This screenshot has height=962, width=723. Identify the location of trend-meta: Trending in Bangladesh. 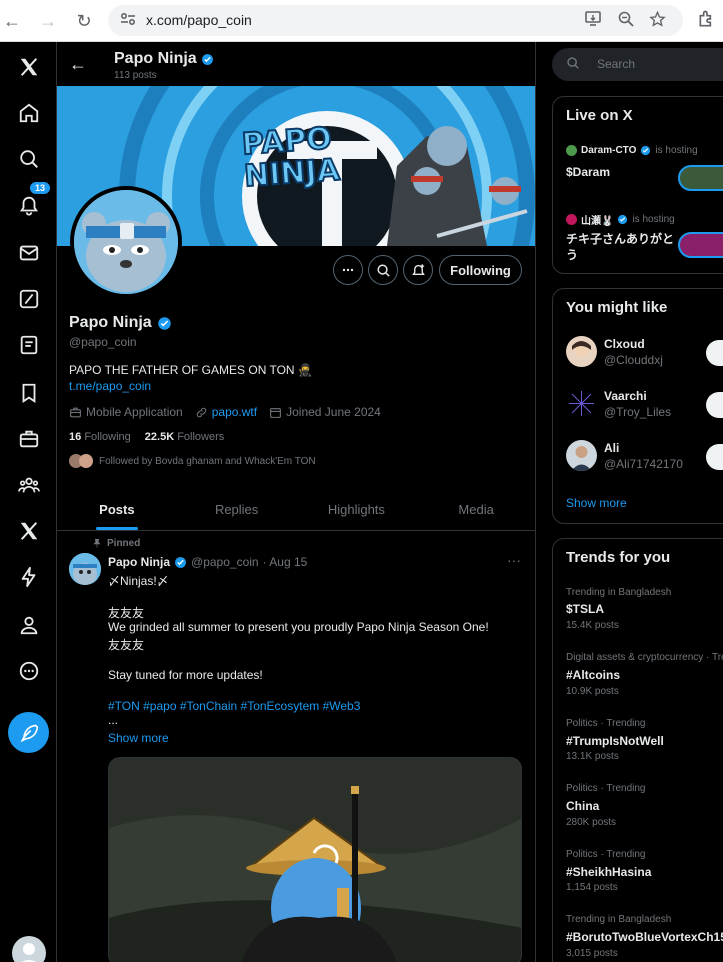
(619, 919).